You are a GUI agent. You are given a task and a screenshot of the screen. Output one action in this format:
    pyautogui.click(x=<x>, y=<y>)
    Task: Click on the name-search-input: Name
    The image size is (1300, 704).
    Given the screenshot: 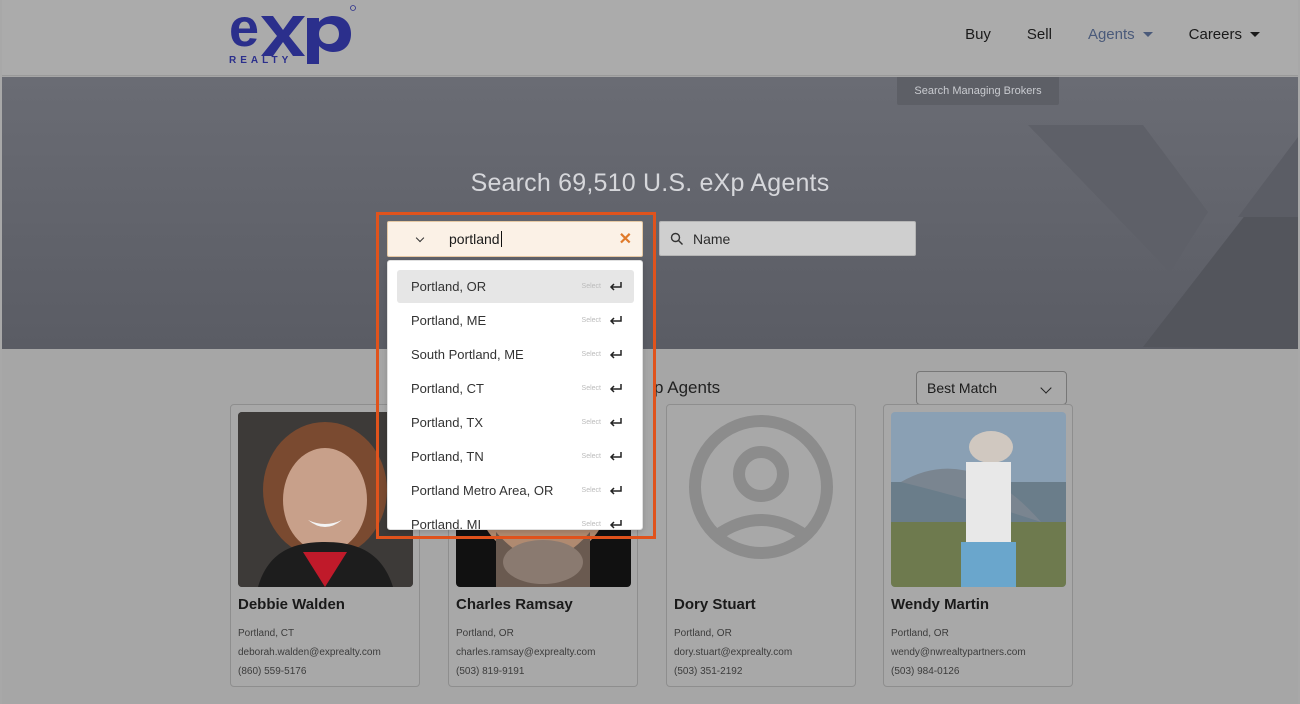 What is the action you would take?
    pyautogui.click(x=787, y=238)
    